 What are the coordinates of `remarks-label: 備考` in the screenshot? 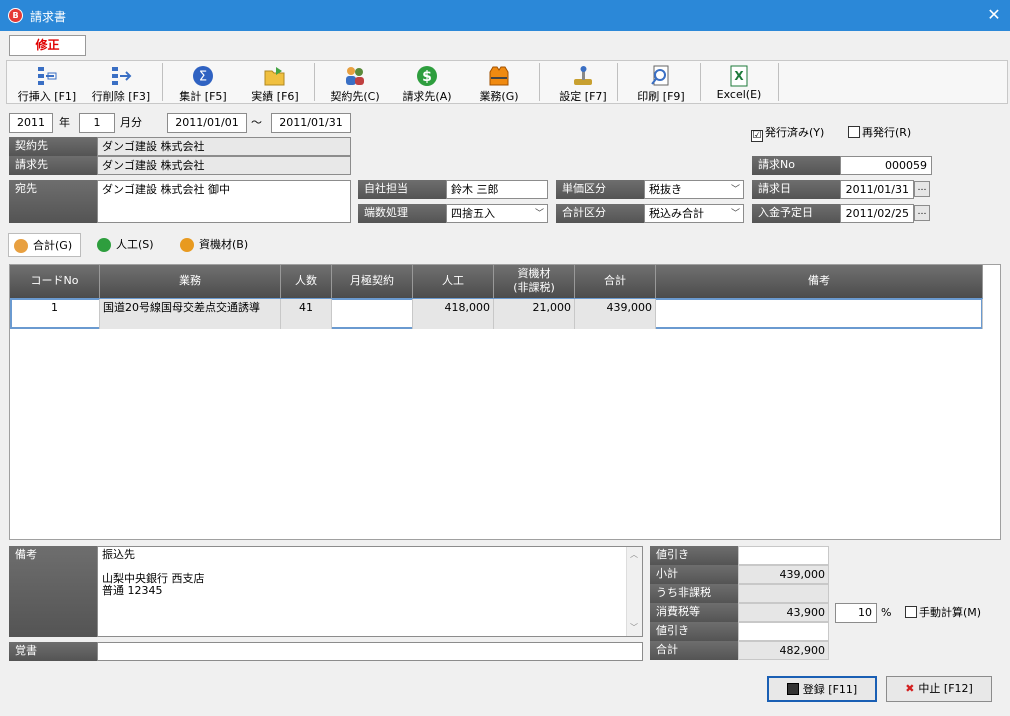 It's located at (53, 591).